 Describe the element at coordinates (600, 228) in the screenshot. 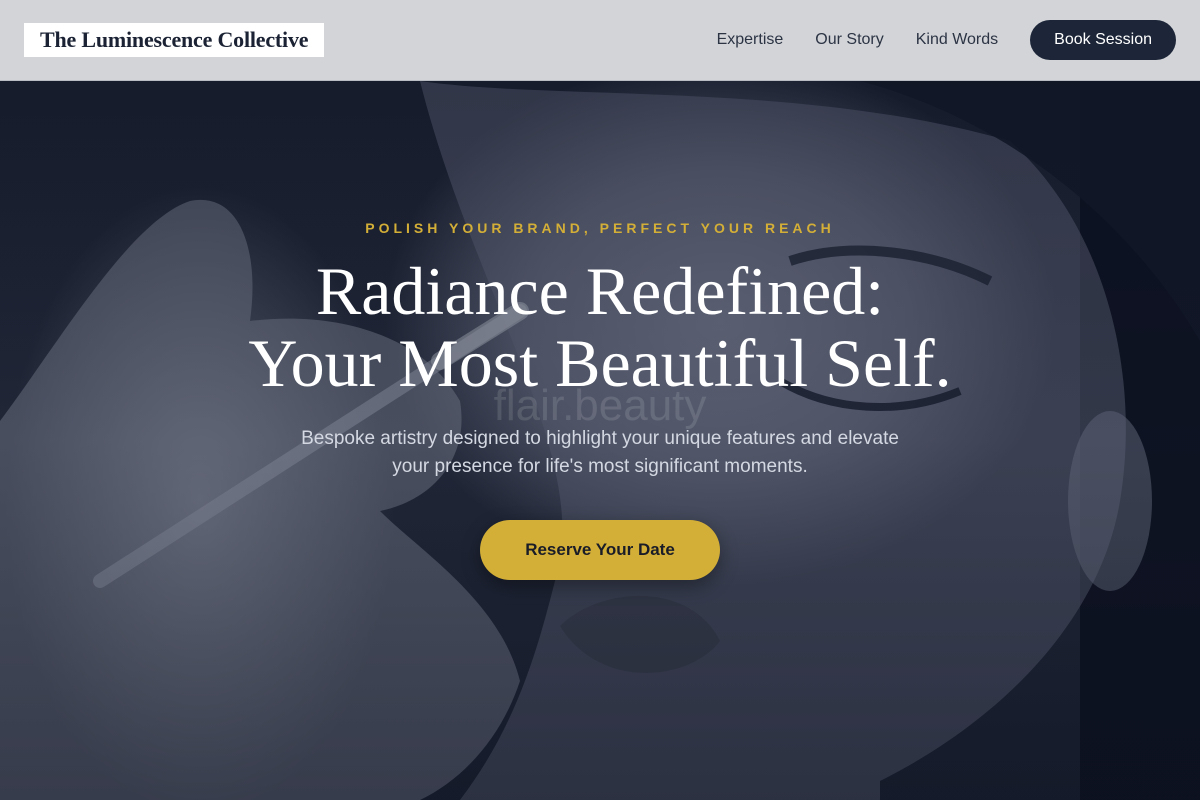

I see `hero-tagline: POLISH YOUR BRAND, PERFECT YOUR REACH` at that location.